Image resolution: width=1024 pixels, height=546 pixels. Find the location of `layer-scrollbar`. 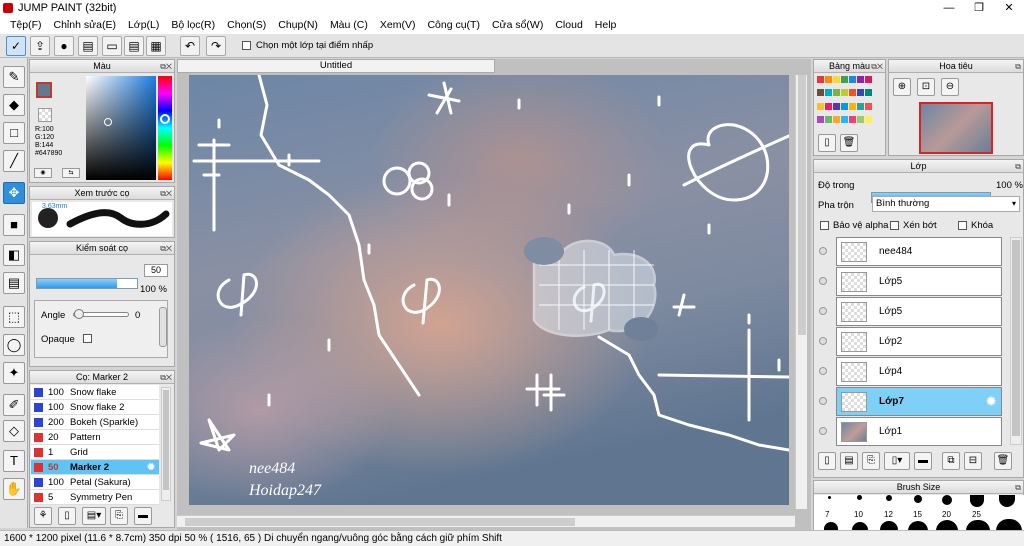

layer-scrollbar is located at coordinates (1016, 341).